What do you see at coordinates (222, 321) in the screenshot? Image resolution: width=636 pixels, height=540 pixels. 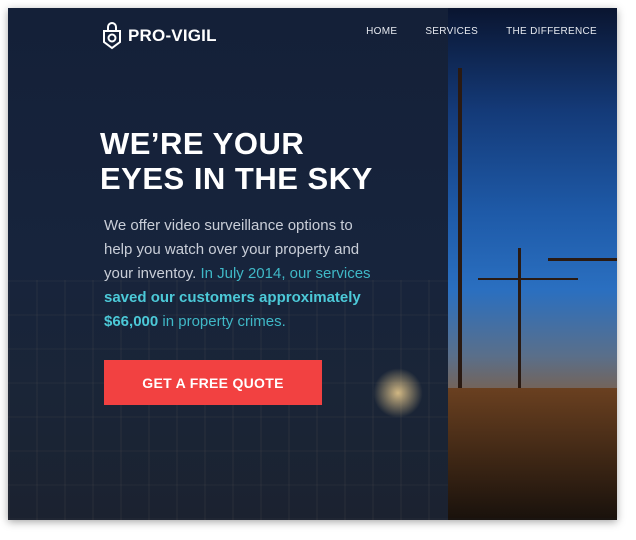 I see `description-end: in property crimes.` at bounding box center [222, 321].